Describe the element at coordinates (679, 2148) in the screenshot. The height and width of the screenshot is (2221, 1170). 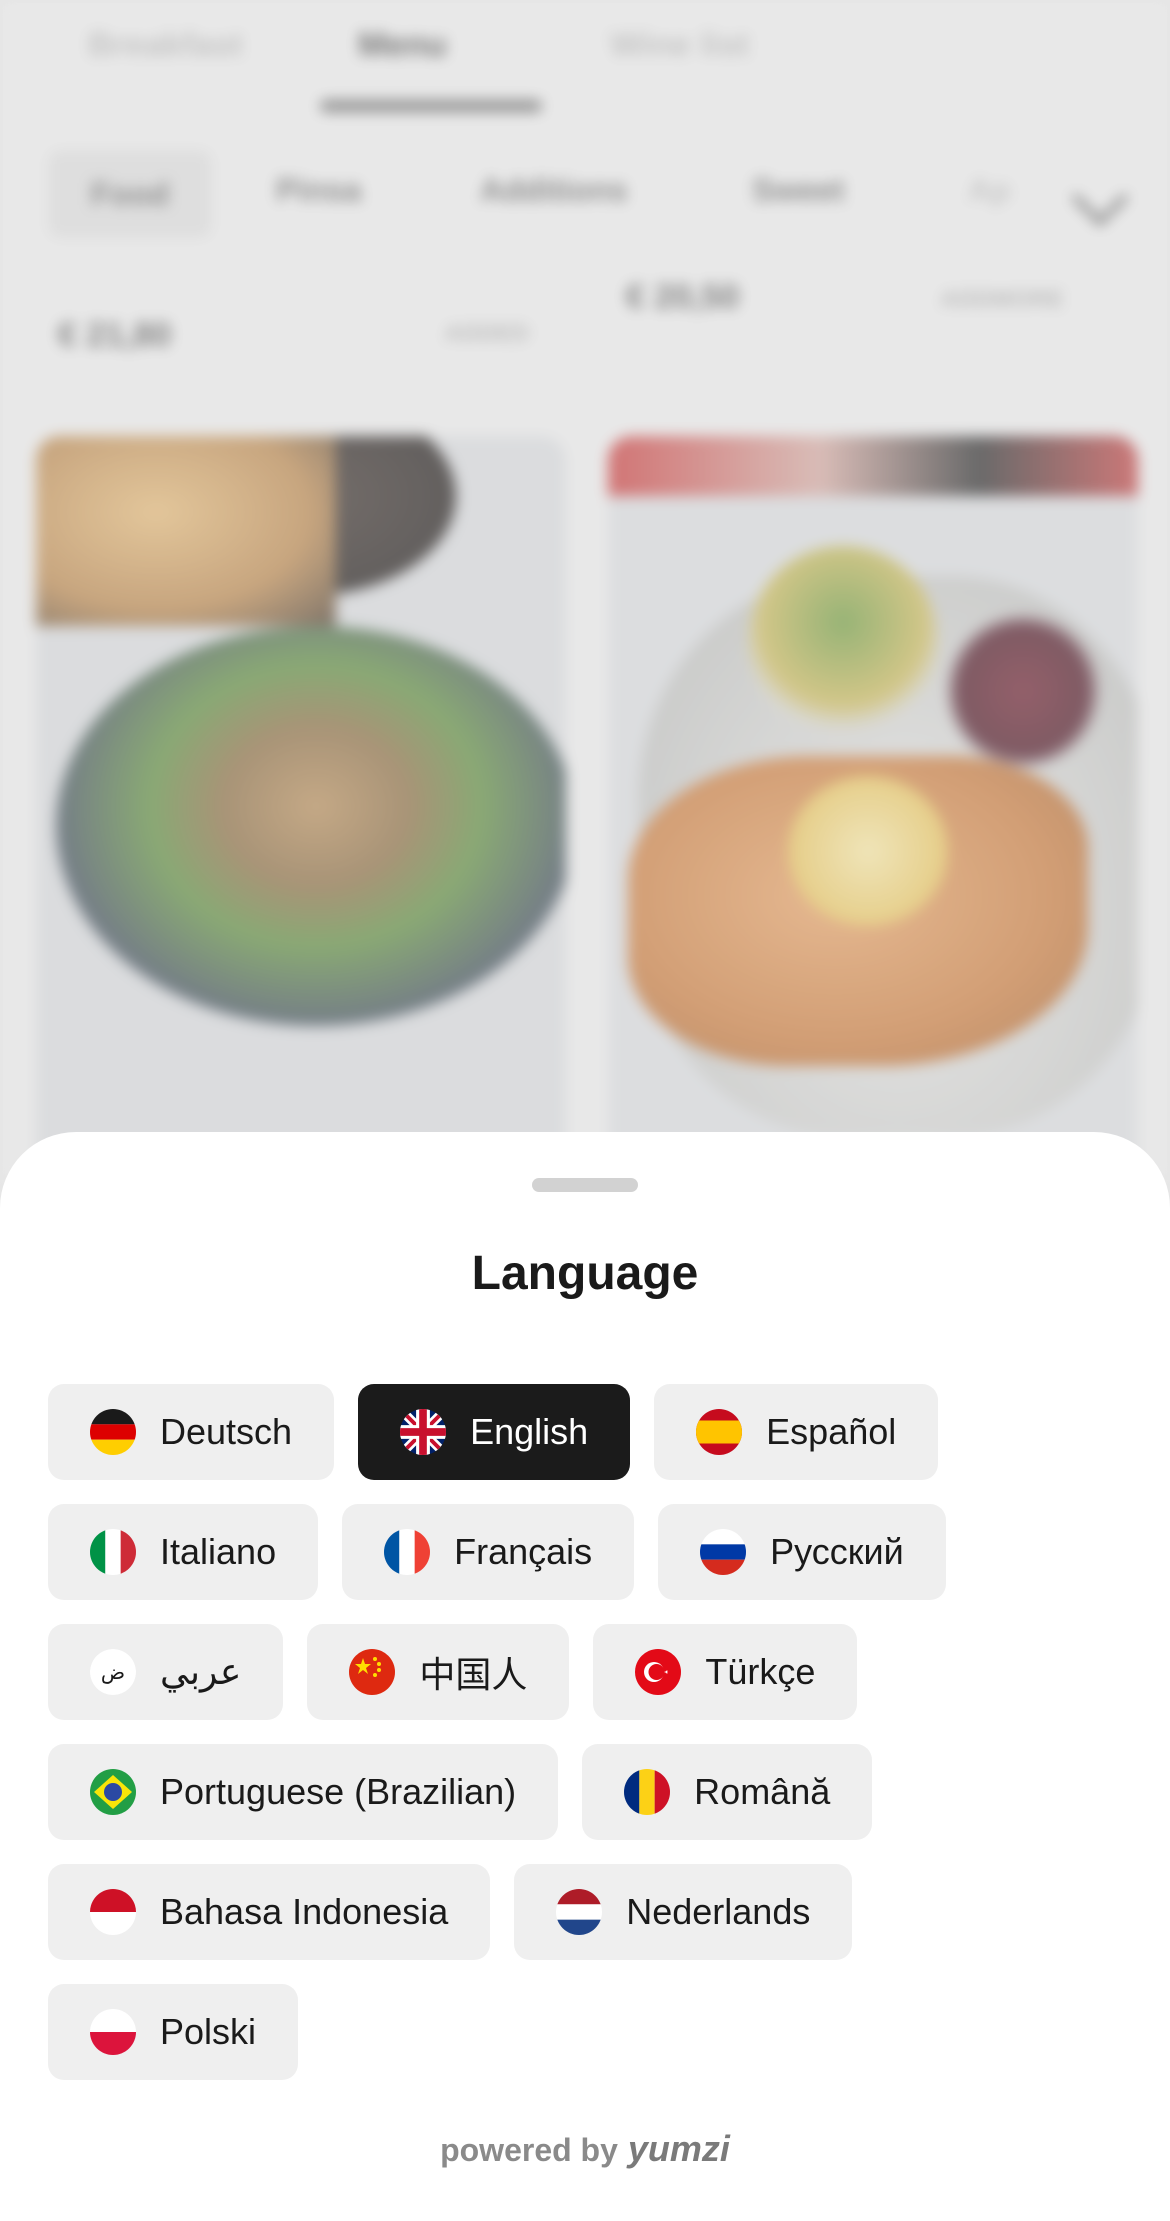
I see `yumzi-logo: yumzi` at that location.